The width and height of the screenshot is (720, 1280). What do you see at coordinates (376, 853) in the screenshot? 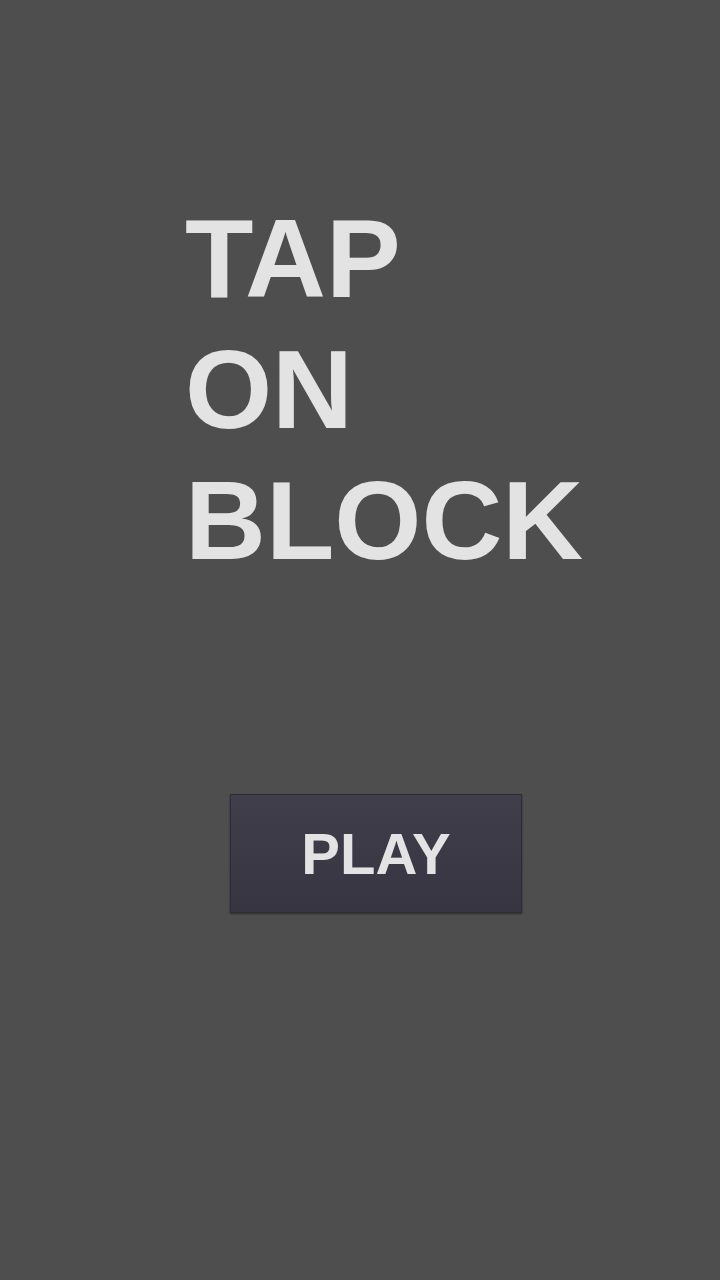
I see `play-button: PLAY` at bounding box center [376, 853].